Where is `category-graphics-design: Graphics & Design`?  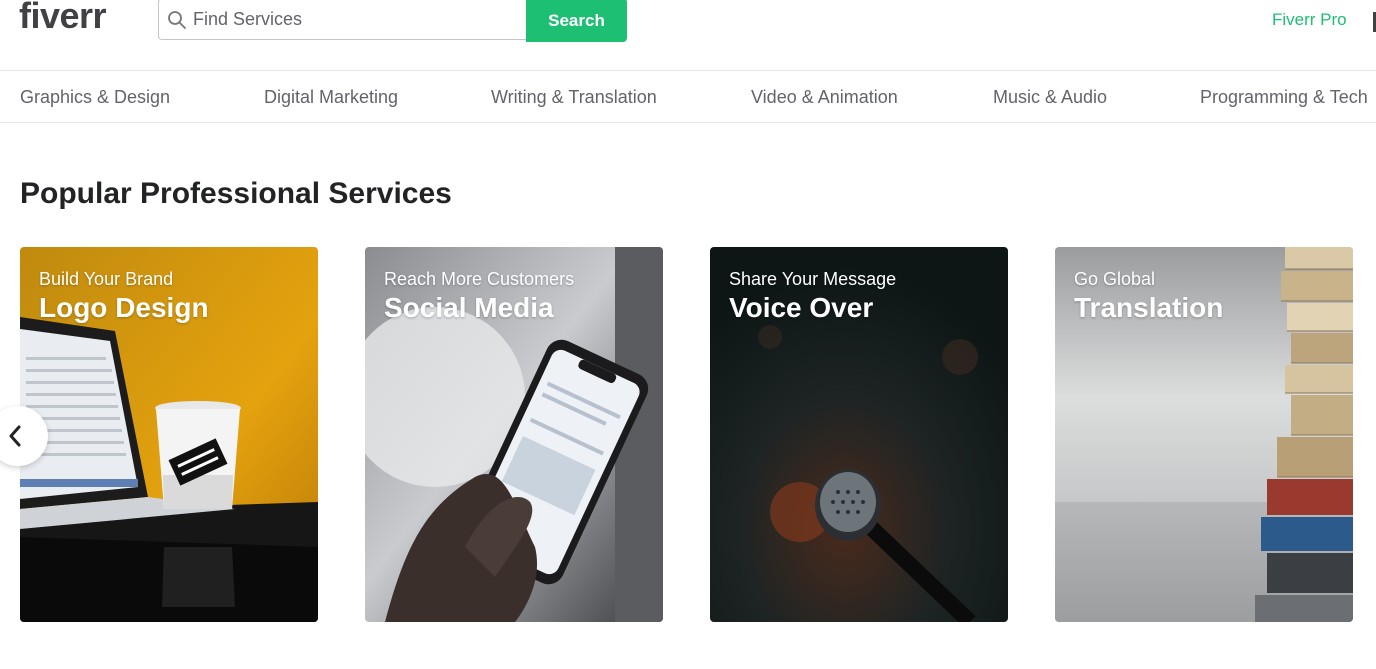 category-graphics-design: Graphics & Design is located at coordinates (95, 97).